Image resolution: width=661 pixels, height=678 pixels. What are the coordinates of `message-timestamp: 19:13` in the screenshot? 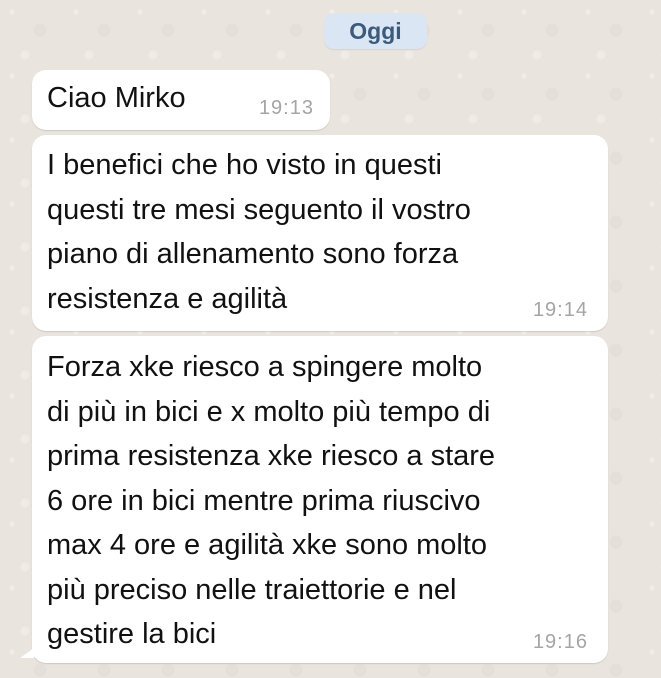 It's located at (286, 108).